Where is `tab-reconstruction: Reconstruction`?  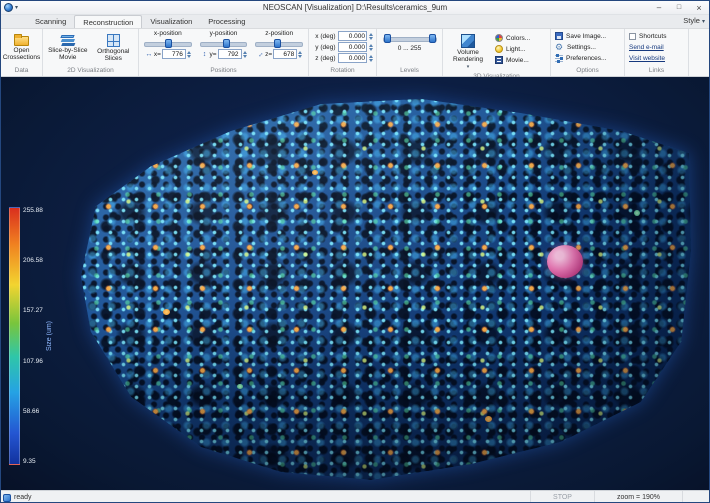
tab-reconstruction: Reconstruction is located at coordinates (108, 21).